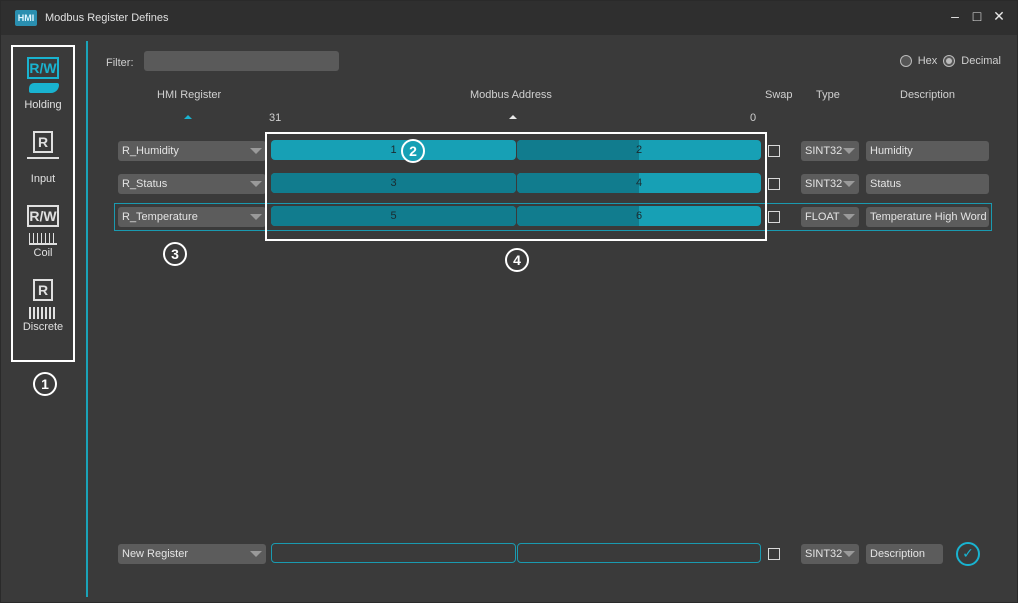 Image resolution: width=1020 pixels, height=605 pixels. Describe the element at coordinates (241, 61) in the screenshot. I see `filter-input` at that location.